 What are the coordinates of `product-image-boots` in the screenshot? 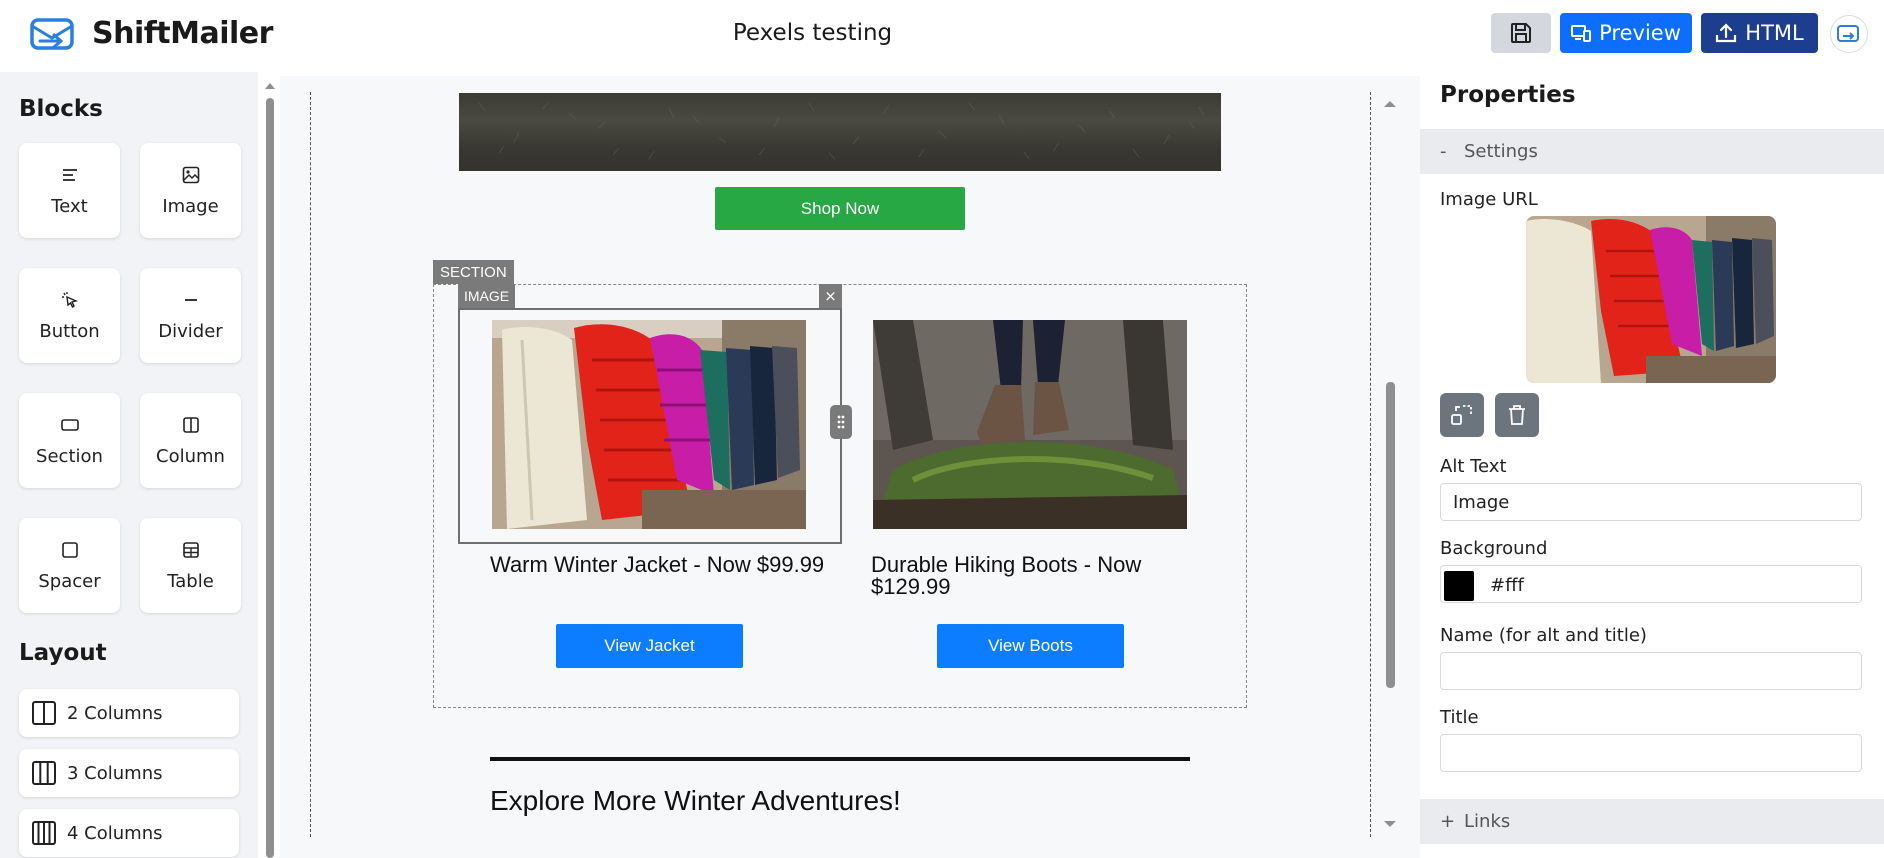 It's located at (1030, 424).